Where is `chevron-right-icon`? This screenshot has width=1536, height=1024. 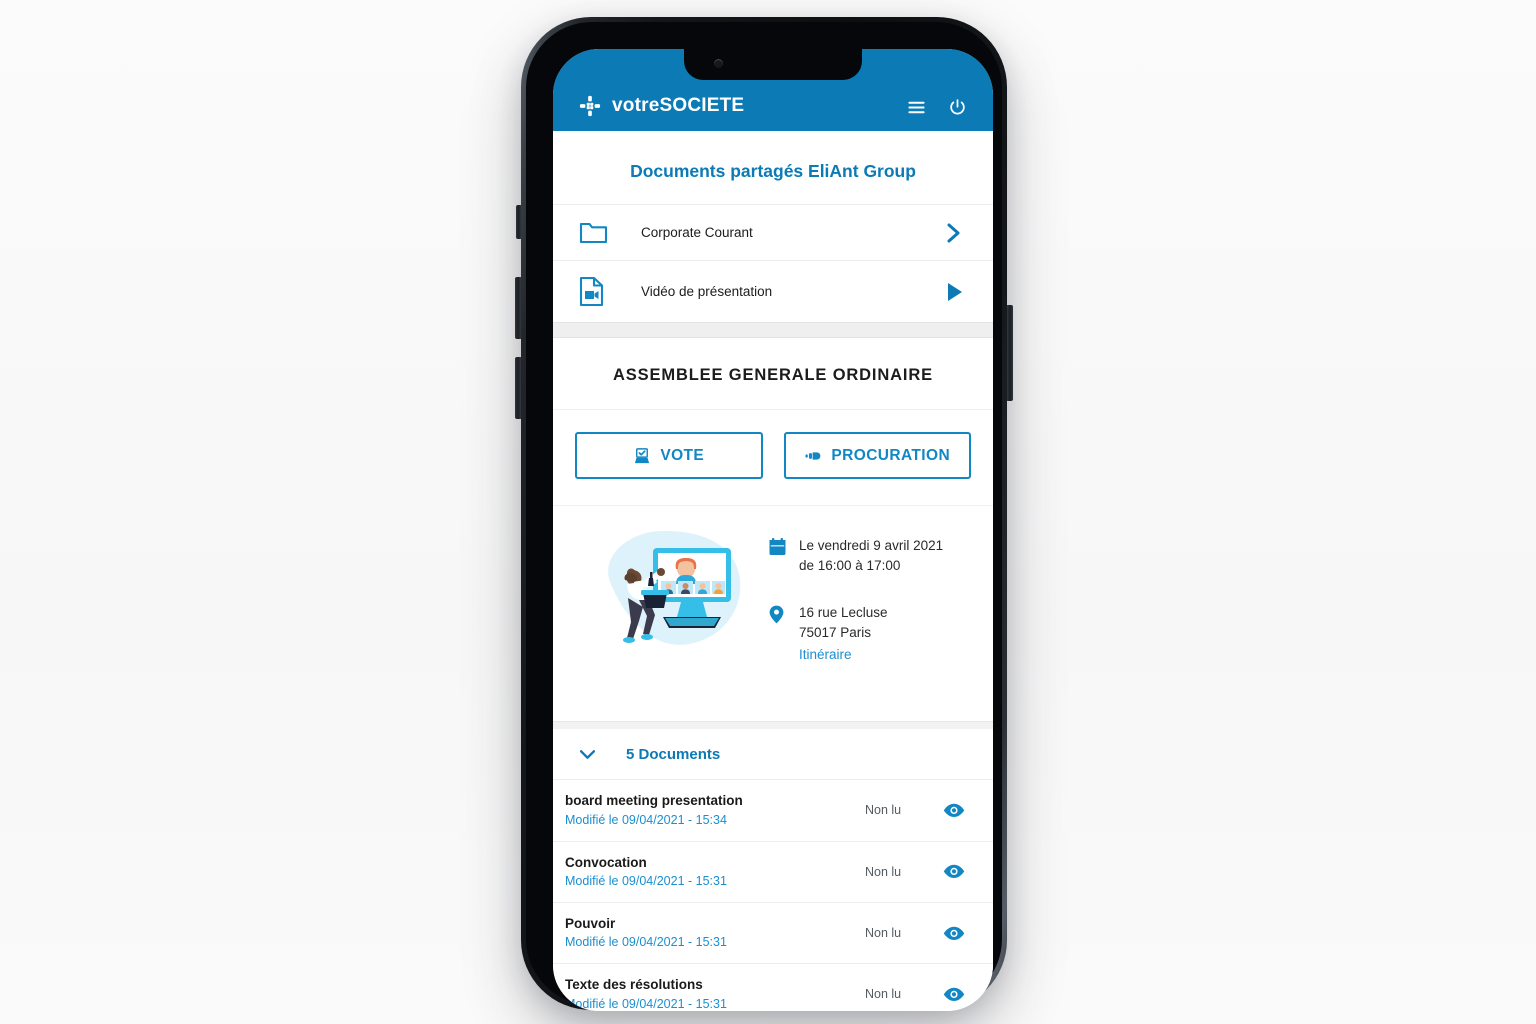 chevron-right-icon is located at coordinates (954, 233).